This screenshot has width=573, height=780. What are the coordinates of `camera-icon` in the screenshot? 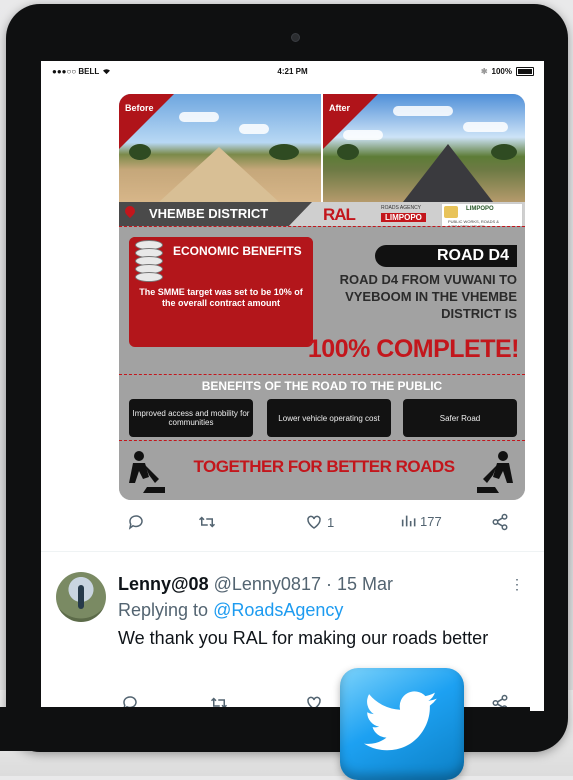 It's located at (295, 37).